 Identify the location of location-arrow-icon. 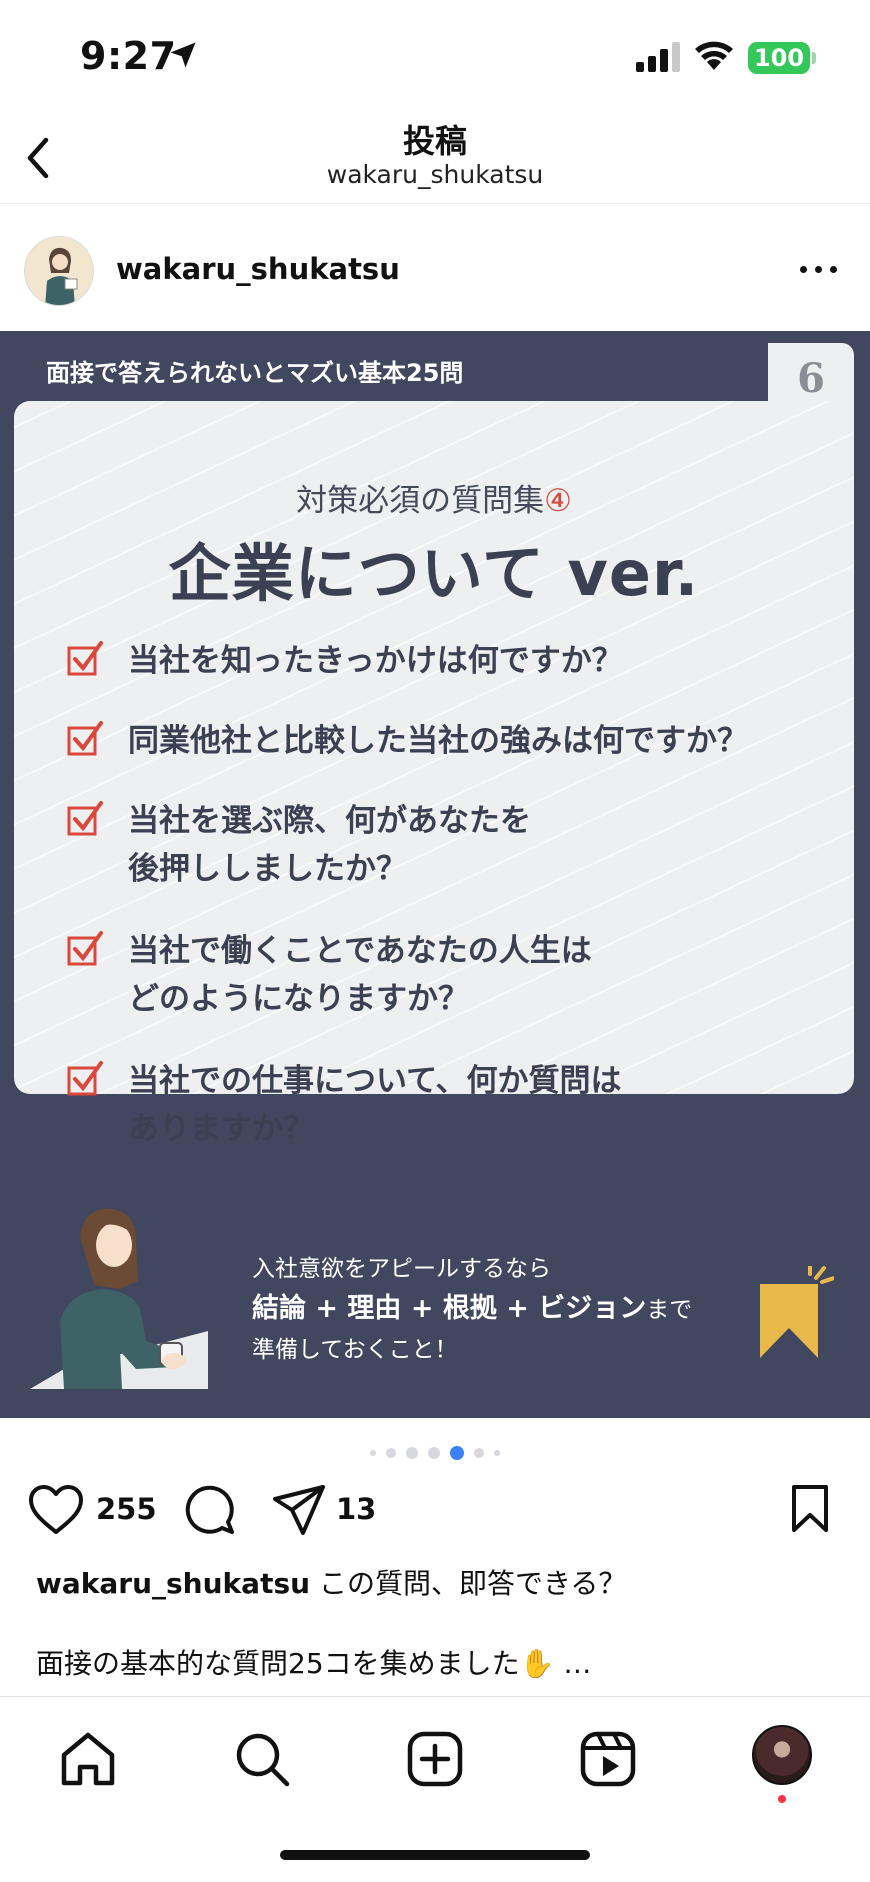
(183, 55).